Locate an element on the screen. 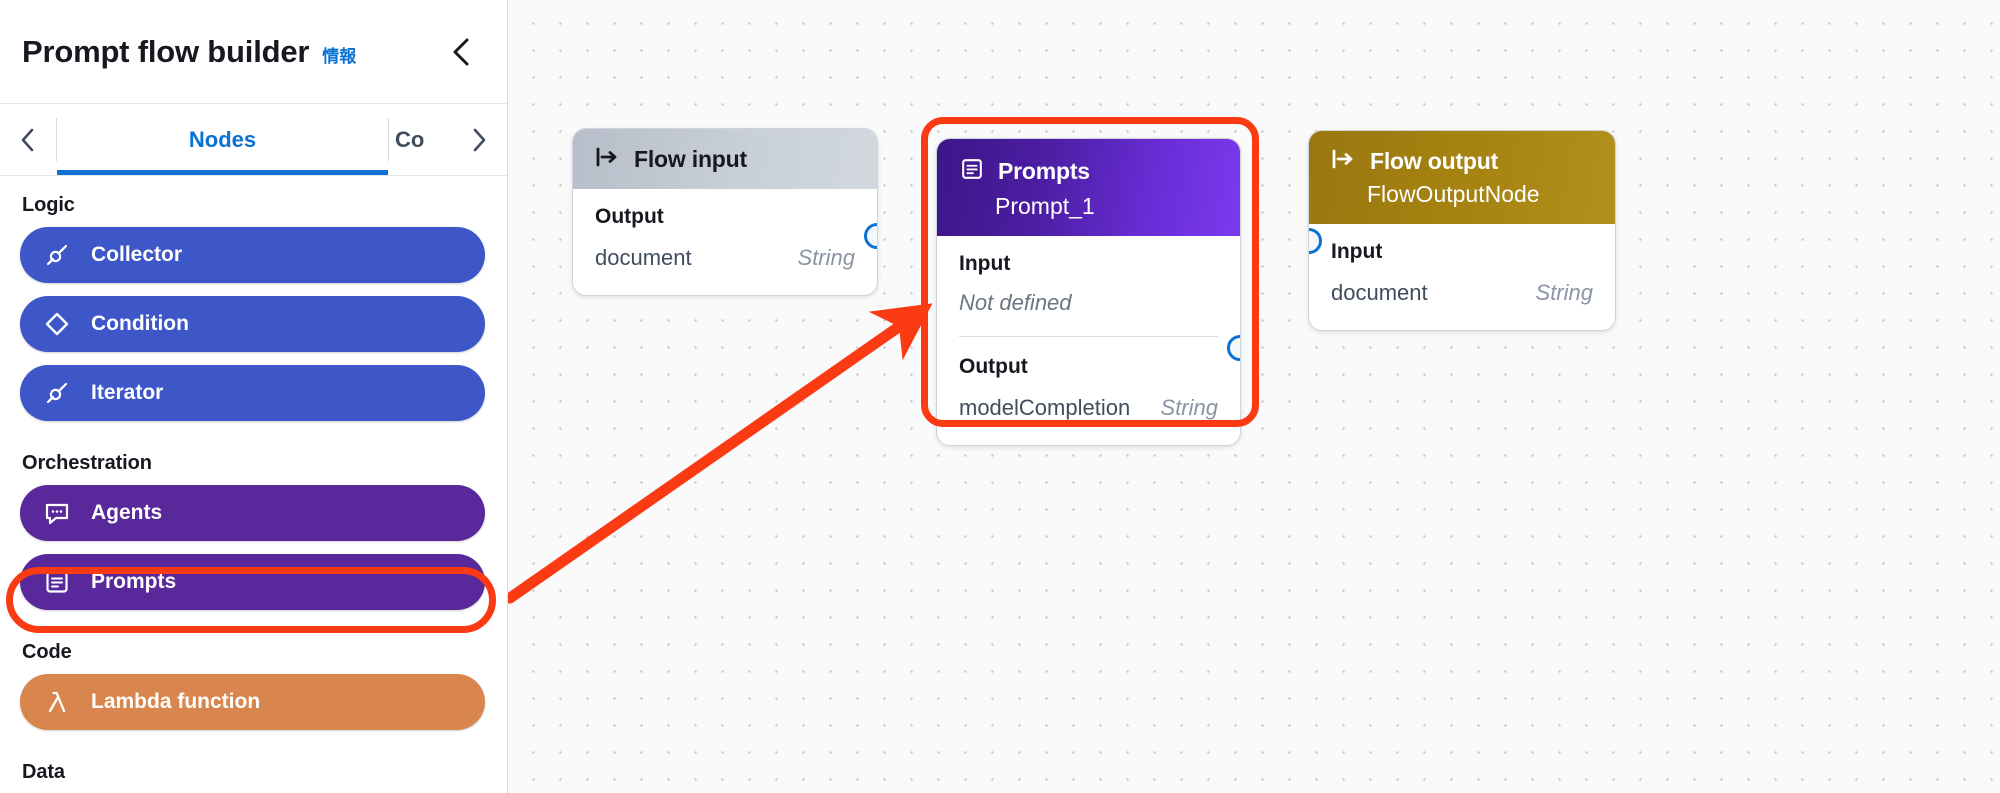 The image size is (2000, 793). sidebar-tabs: Nodes Co is located at coordinates (253, 140).